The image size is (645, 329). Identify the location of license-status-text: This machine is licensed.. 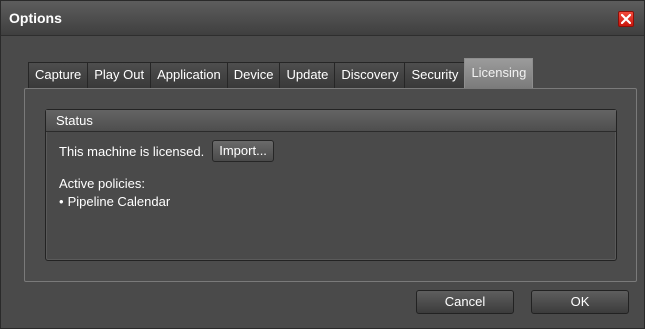
(132, 151).